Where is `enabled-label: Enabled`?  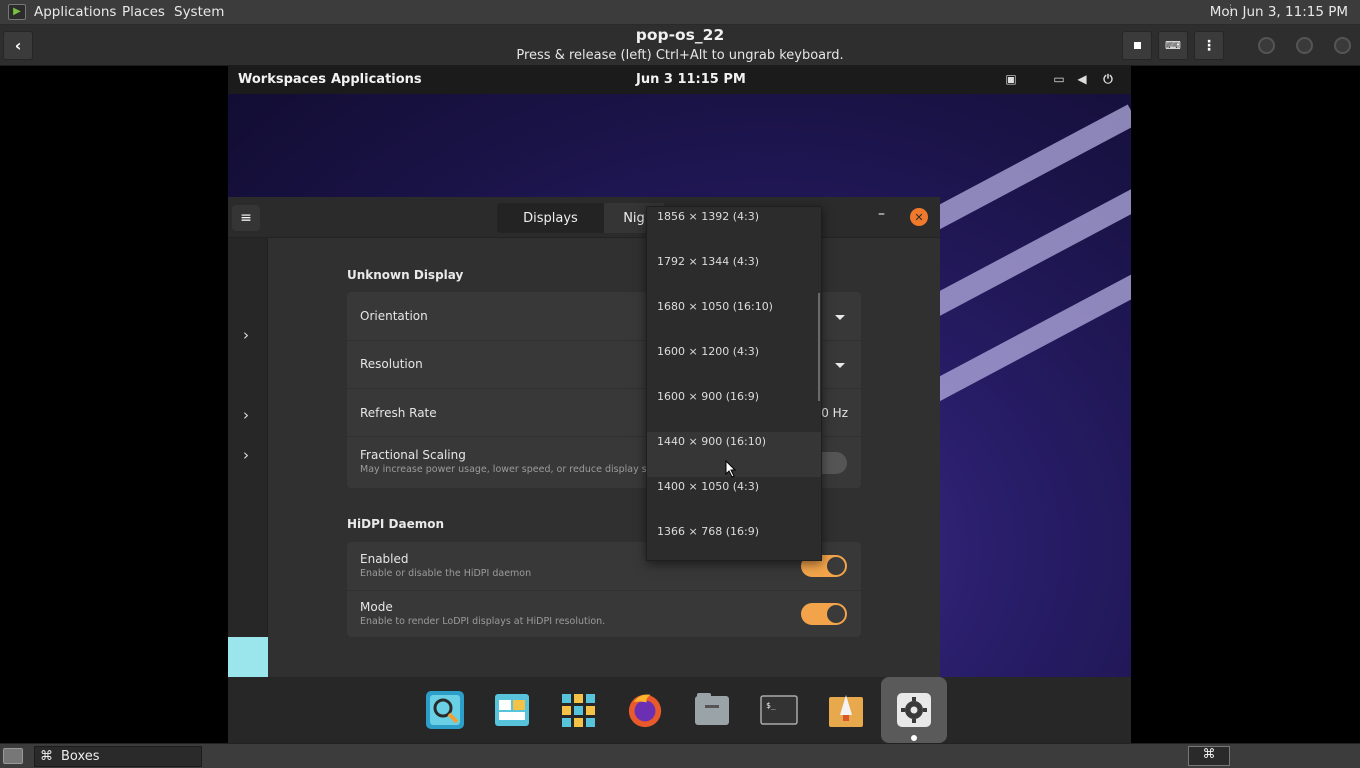 enabled-label: Enabled is located at coordinates (384, 559).